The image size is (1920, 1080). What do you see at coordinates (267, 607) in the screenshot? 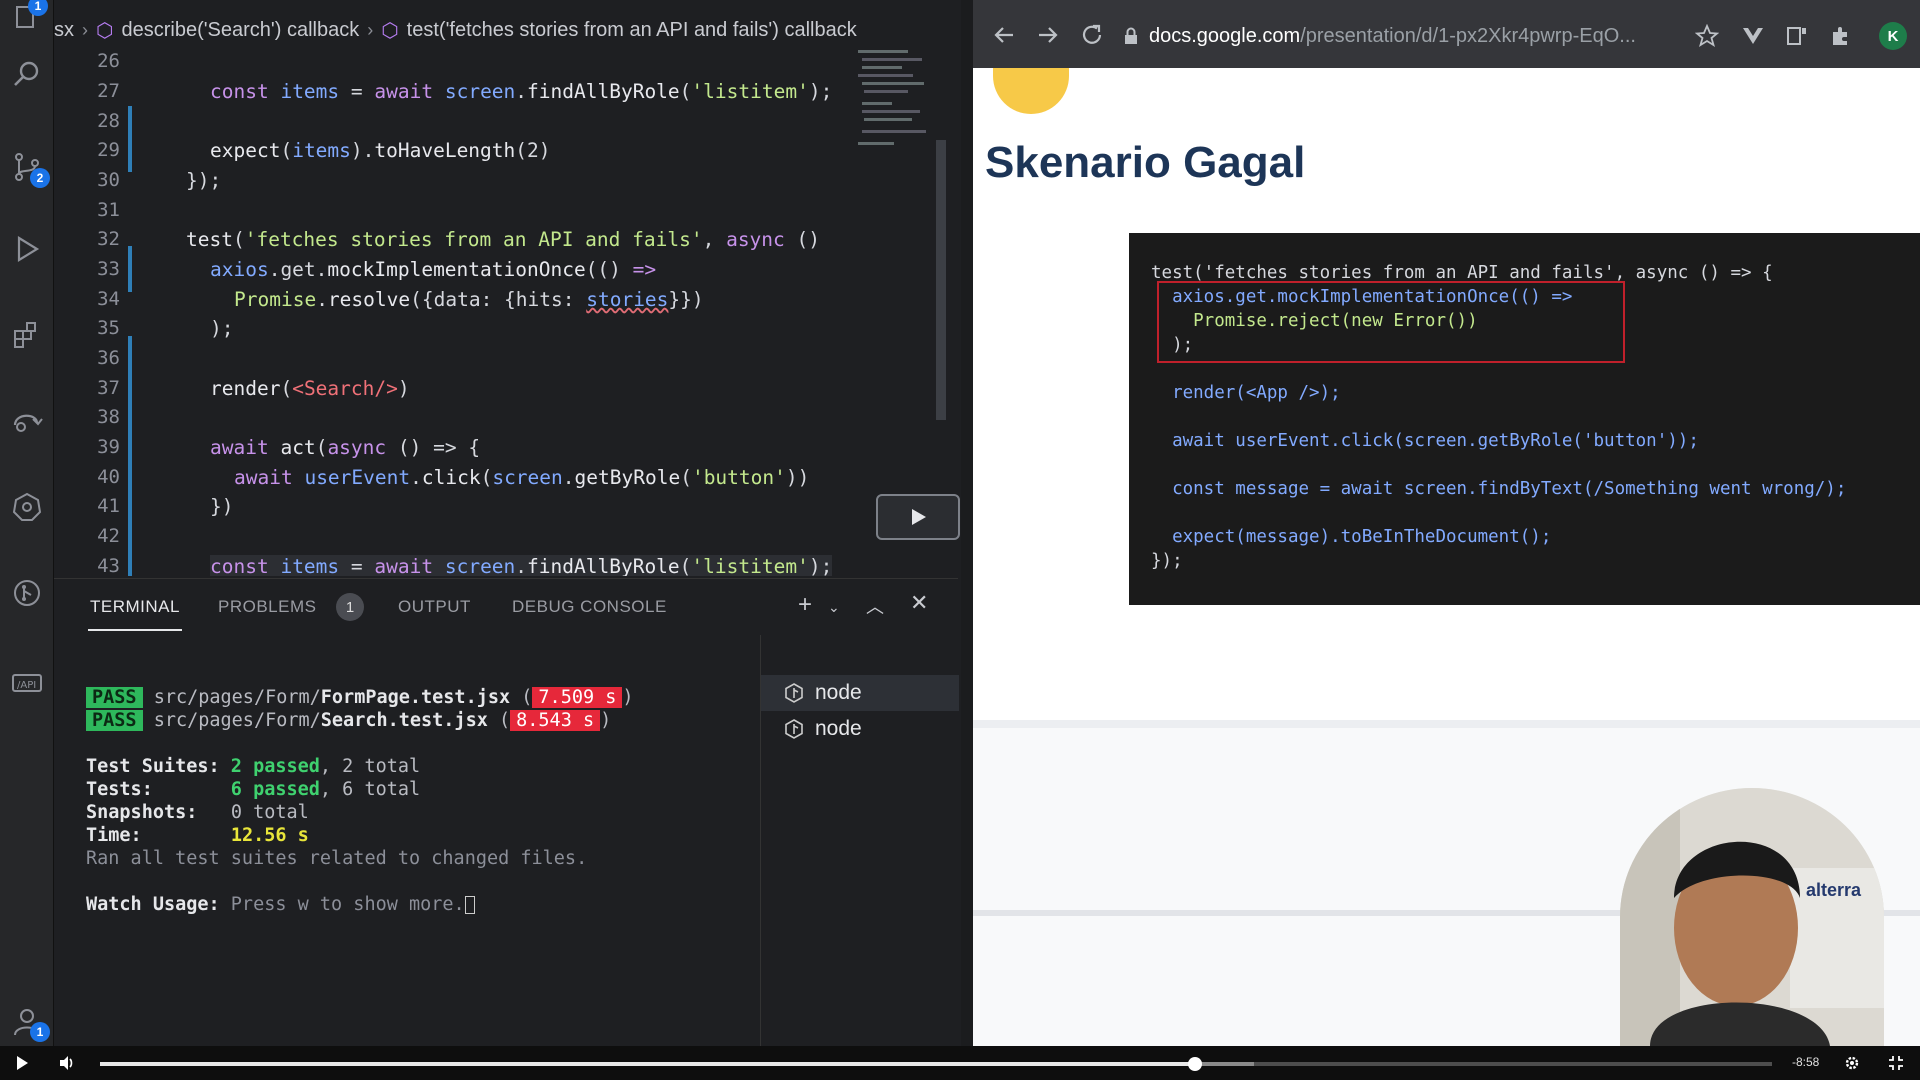
I see `tab-problems: PROBLEMS` at bounding box center [267, 607].